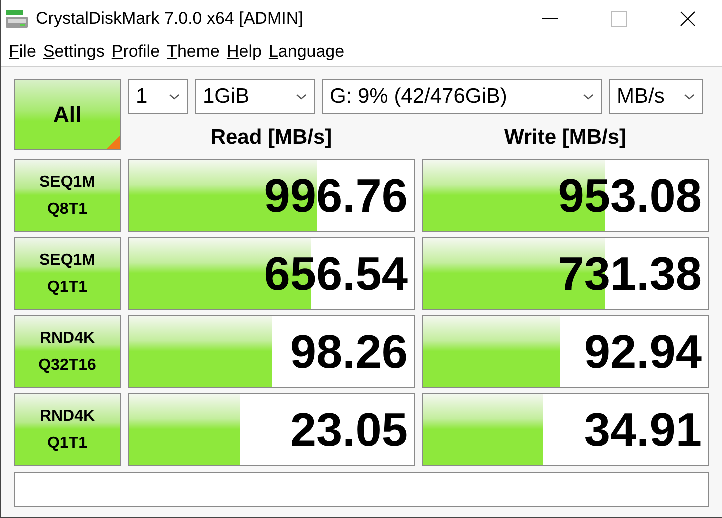 The image size is (722, 518). Describe the element at coordinates (643, 352) in the screenshot. I see `result-value: 92.94` at that location.